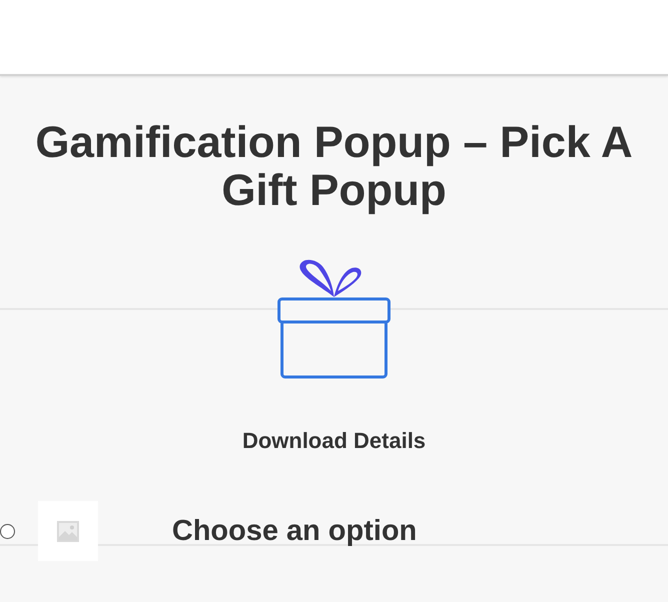  Describe the element at coordinates (334, 167) in the screenshot. I see `page-title: Gamification Popup – Pick A Gift Popup` at that location.